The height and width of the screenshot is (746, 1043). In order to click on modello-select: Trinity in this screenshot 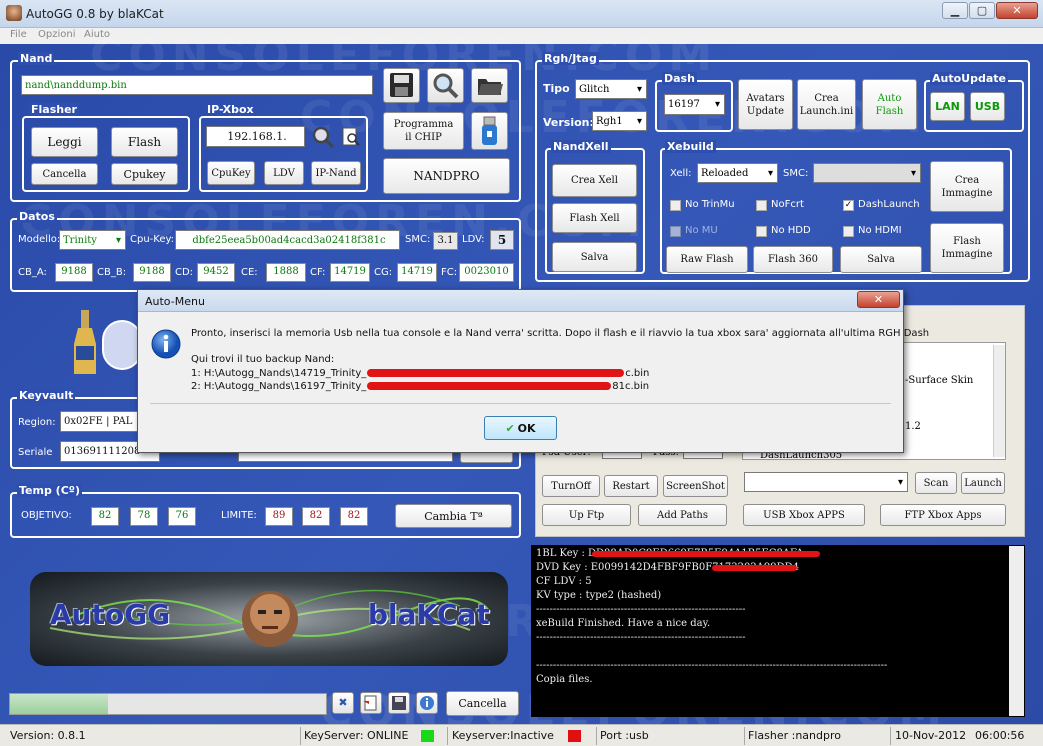, I will do `click(92, 240)`.